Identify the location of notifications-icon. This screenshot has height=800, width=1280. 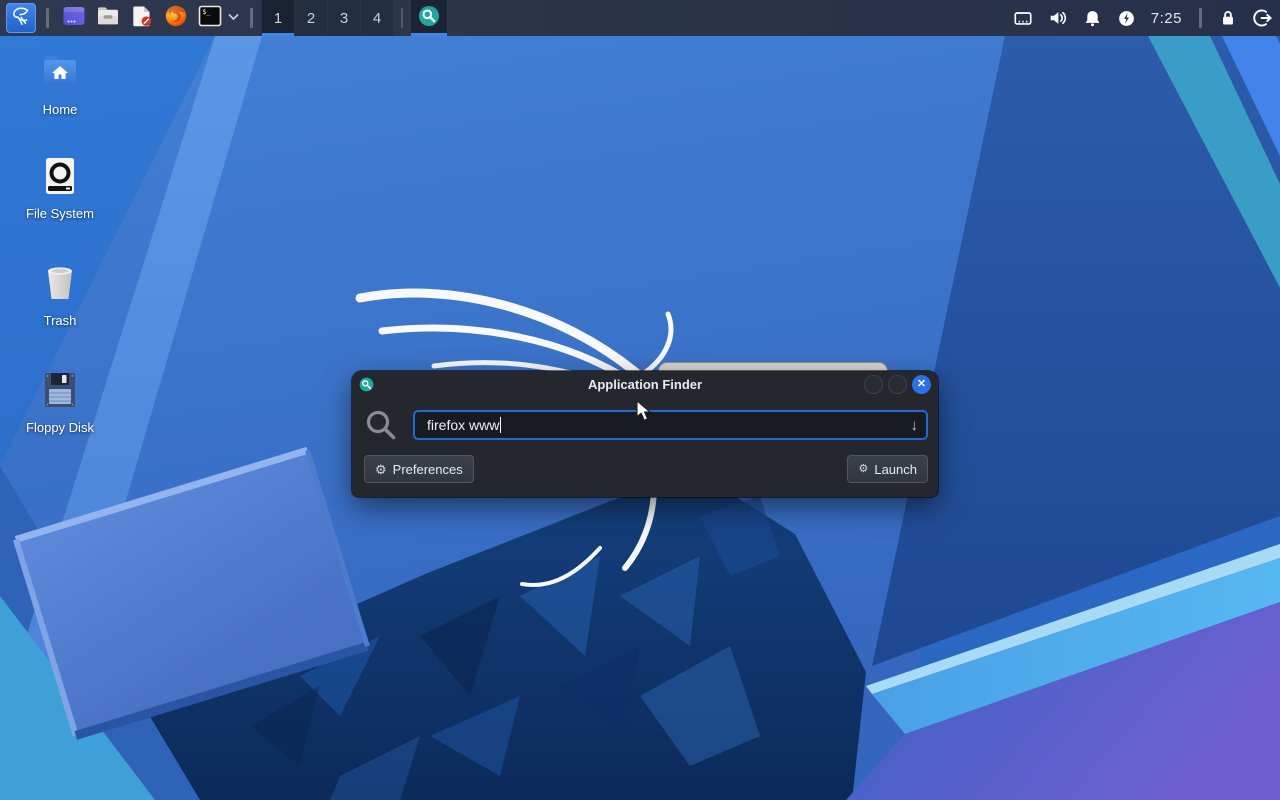
(1092, 18).